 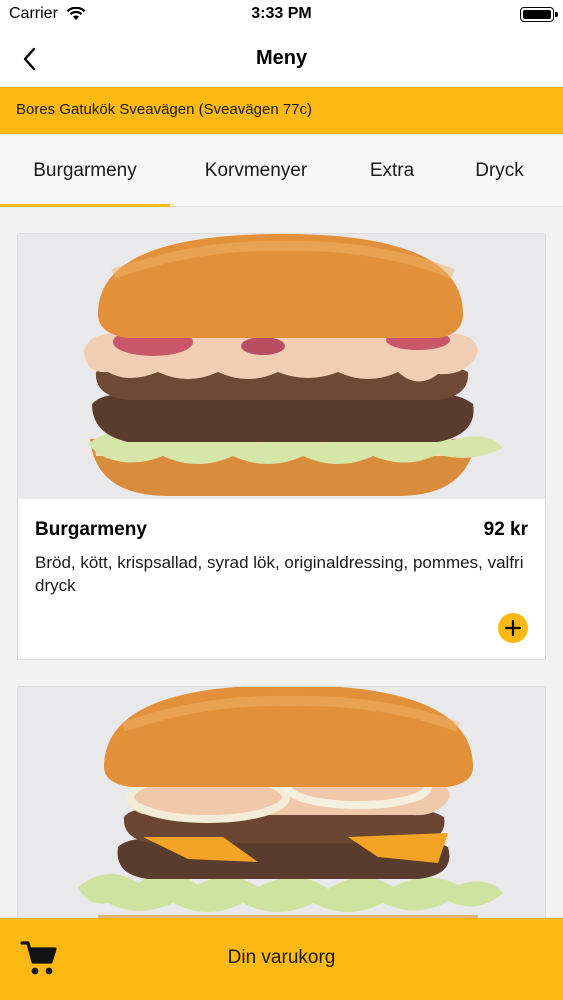 I want to click on tab-label: Dryck, so click(x=499, y=170).